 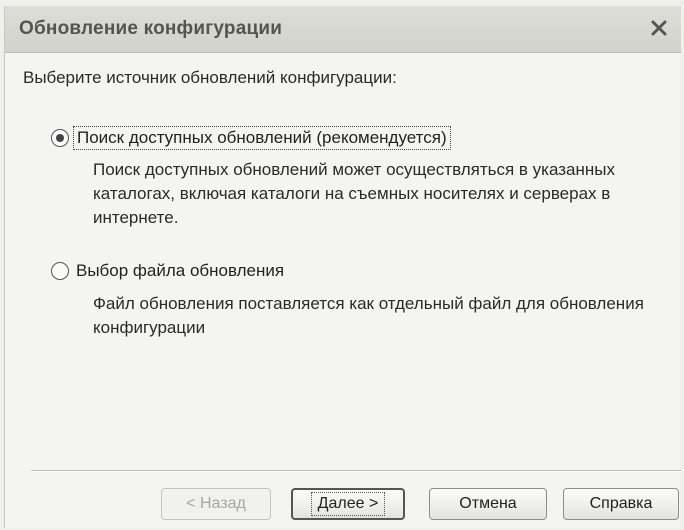 I want to click on cancel-button: Отмена, so click(x=488, y=504).